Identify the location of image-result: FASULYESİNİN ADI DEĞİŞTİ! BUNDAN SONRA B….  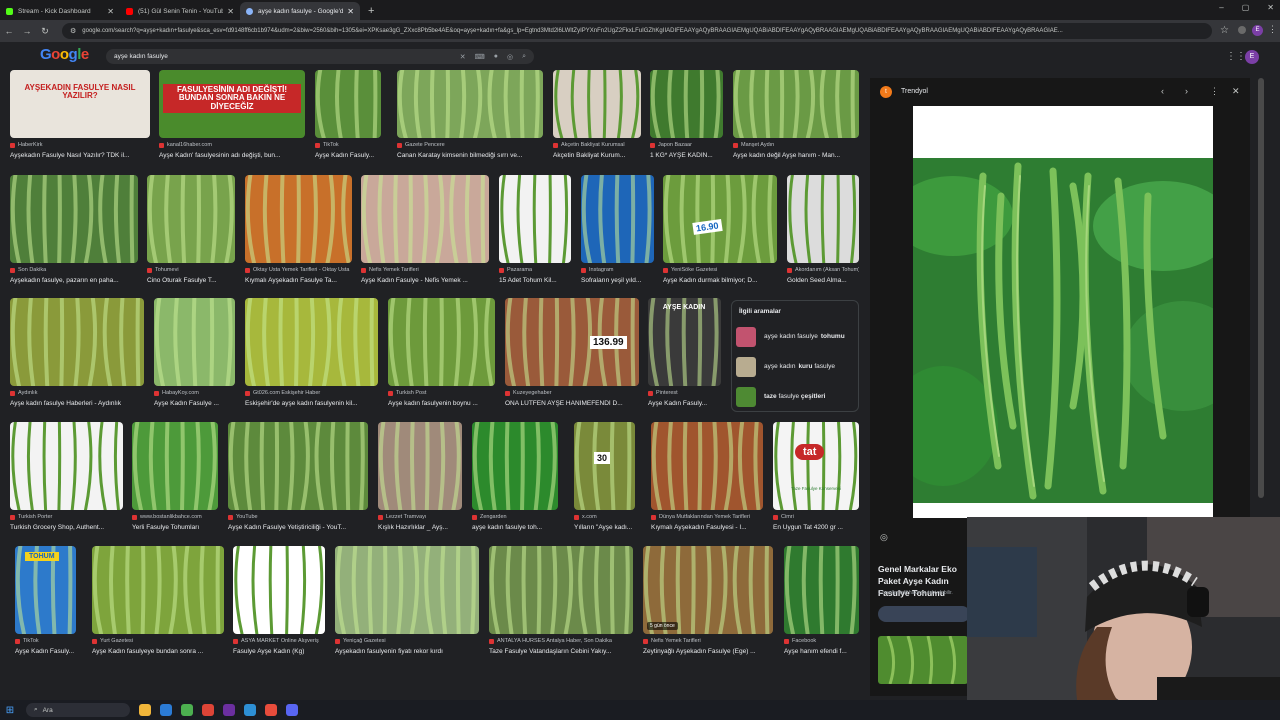
(232, 119).